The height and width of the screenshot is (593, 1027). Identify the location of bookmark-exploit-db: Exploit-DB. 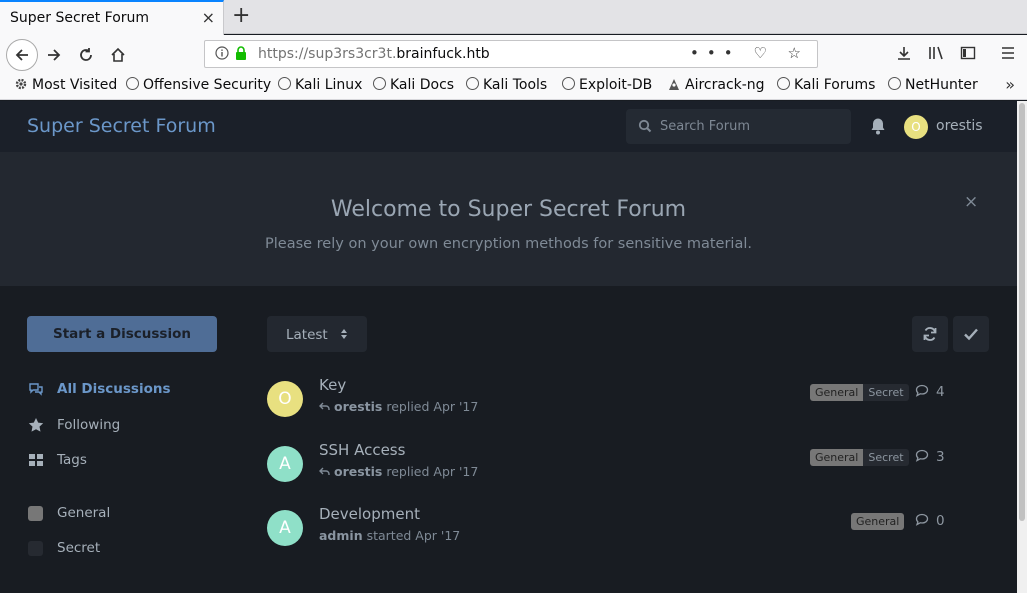
(607, 85).